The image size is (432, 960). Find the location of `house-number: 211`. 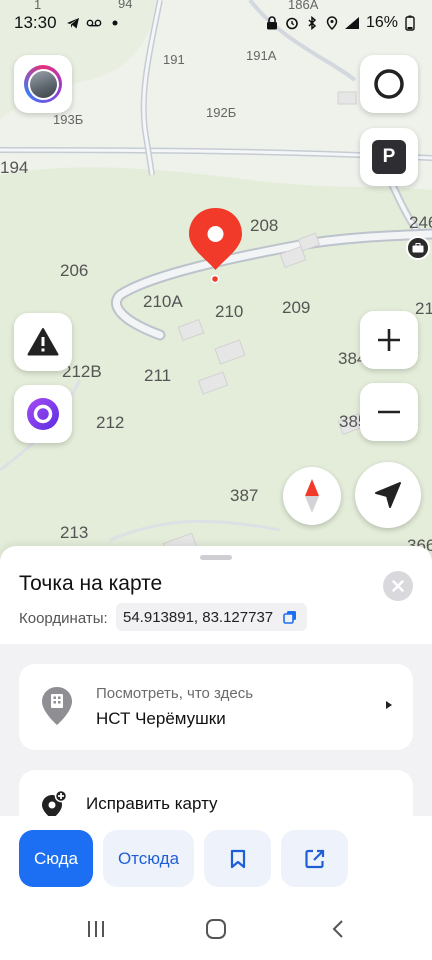

house-number: 211 is located at coordinates (158, 375).